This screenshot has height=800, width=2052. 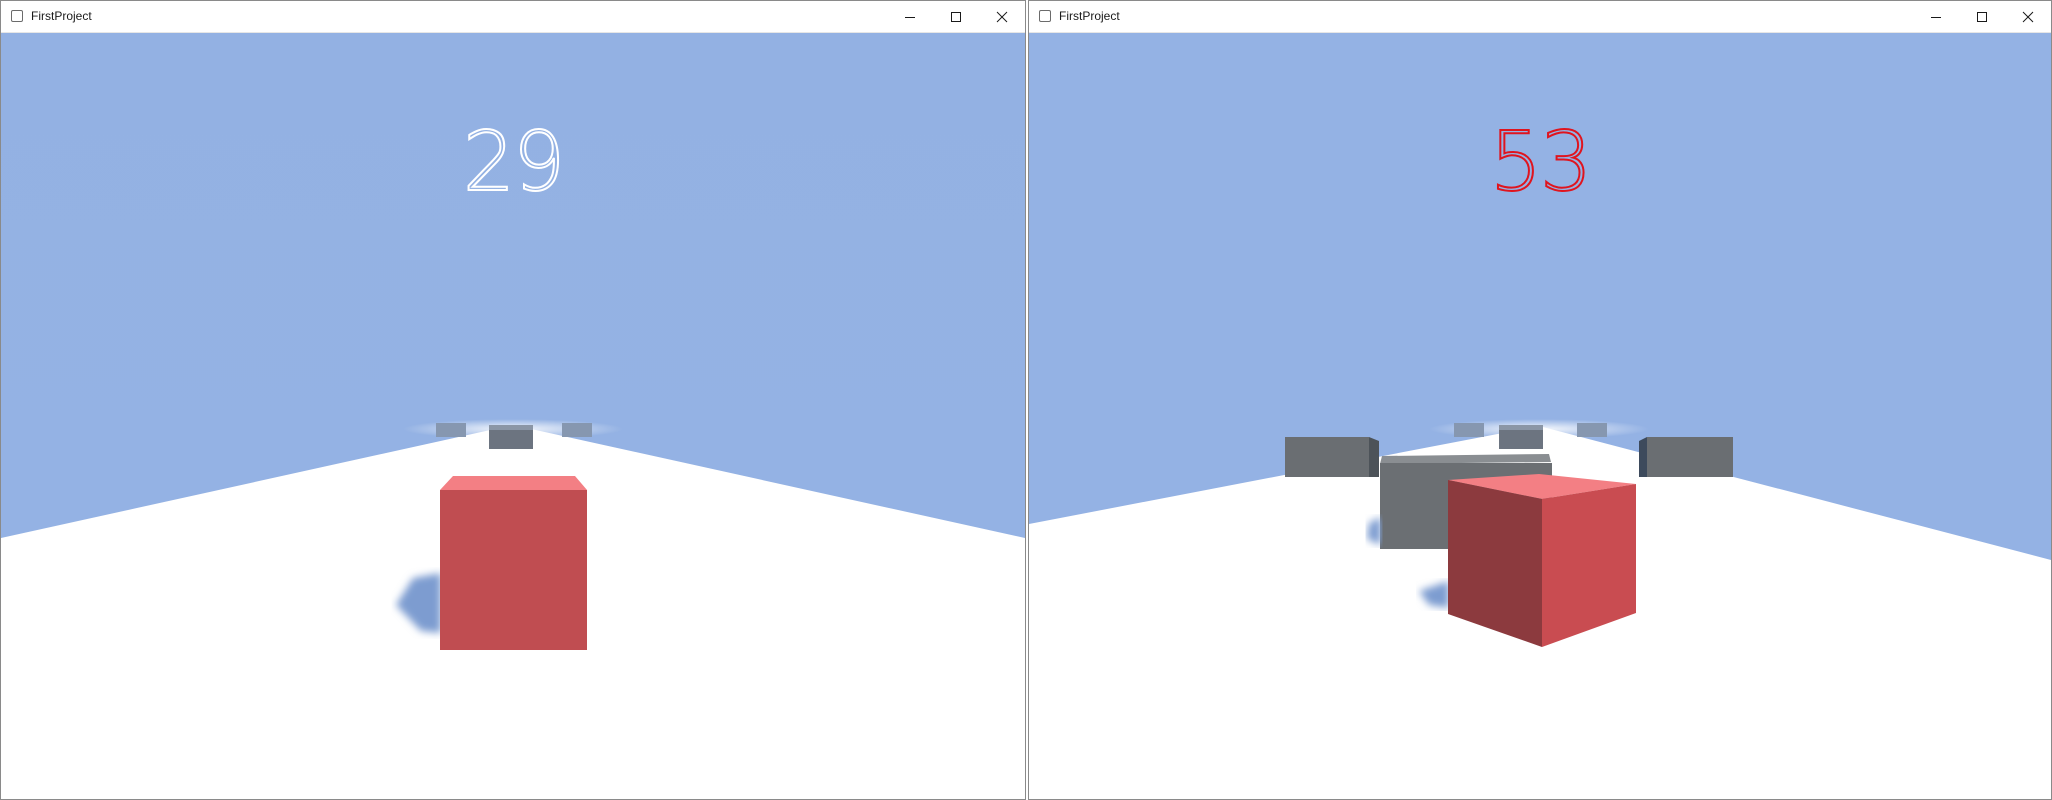 What do you see at coordinates (513, 483) in the screenshot?
I see `player-cube-top` at bounding box center [513, 483].